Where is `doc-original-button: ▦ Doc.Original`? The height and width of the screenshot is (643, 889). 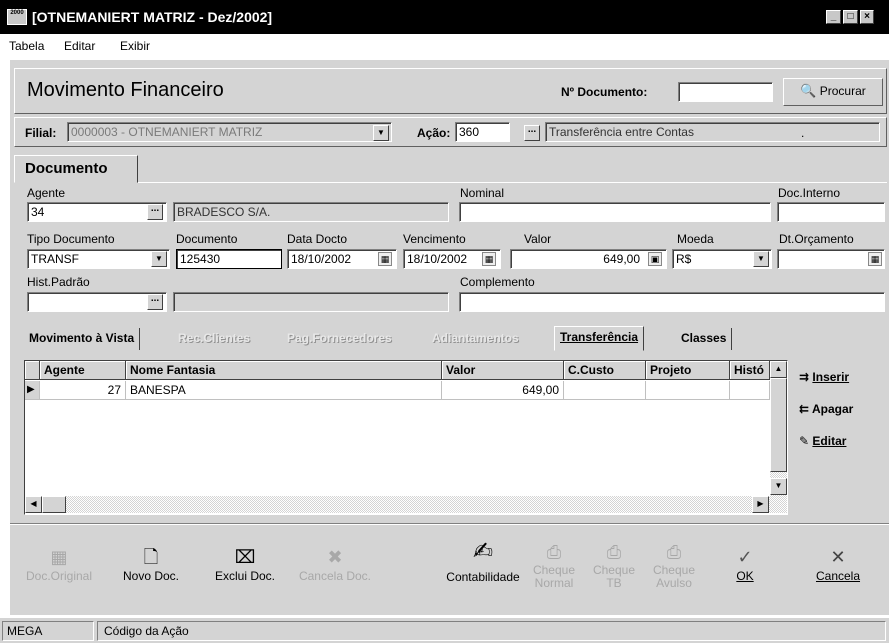
doc-original-button: ▦ Doc.Original is located at coordinates (59, 564).